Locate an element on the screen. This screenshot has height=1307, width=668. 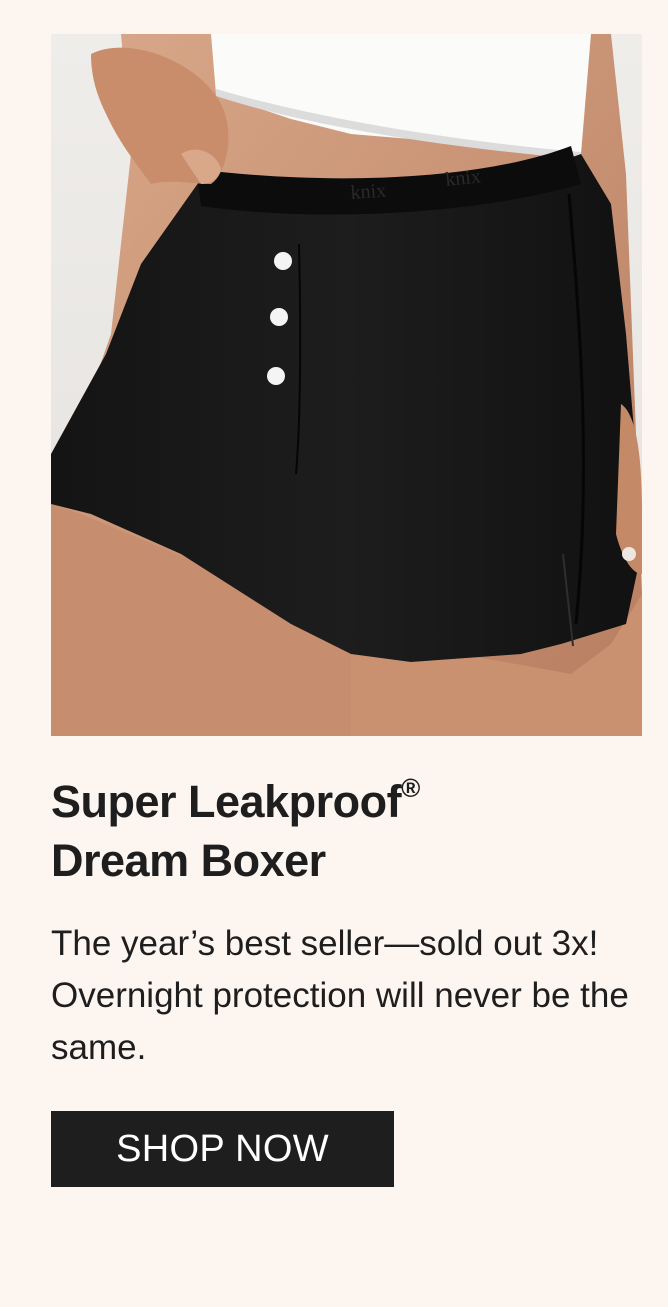
waistband-logo: knix is located at coordinates (368, 192).